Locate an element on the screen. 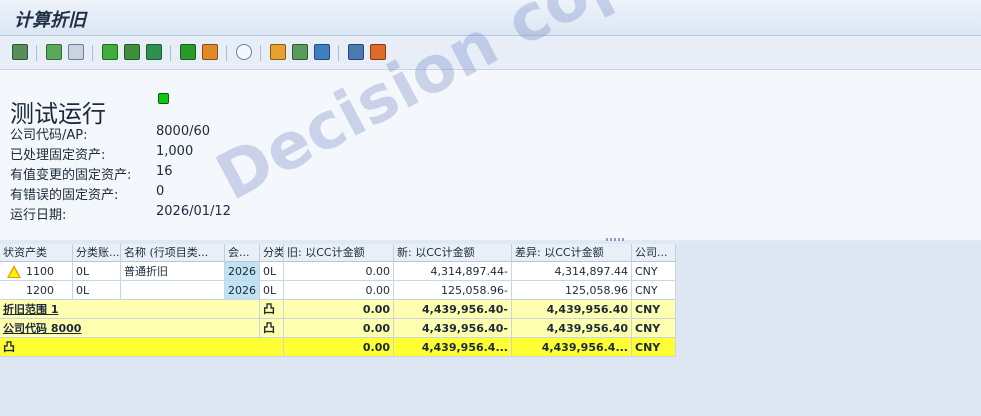 The image size is (981, 416). print-preview-icon is located at coordinates (244, 52).